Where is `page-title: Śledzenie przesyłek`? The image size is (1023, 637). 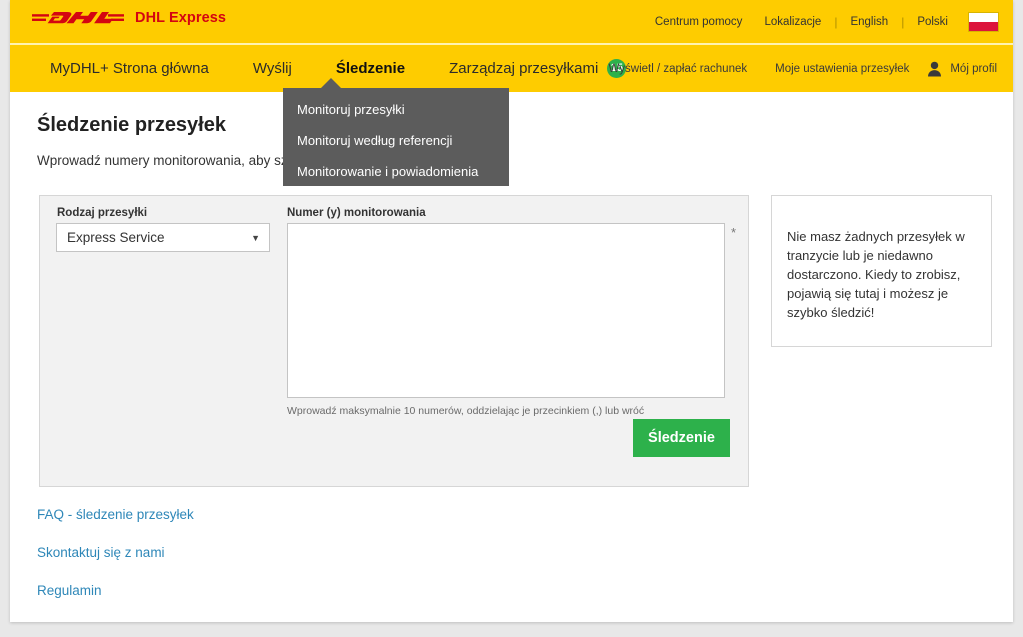 page-title: Śledzenie przesyłek is located at coordinates (131, 125).